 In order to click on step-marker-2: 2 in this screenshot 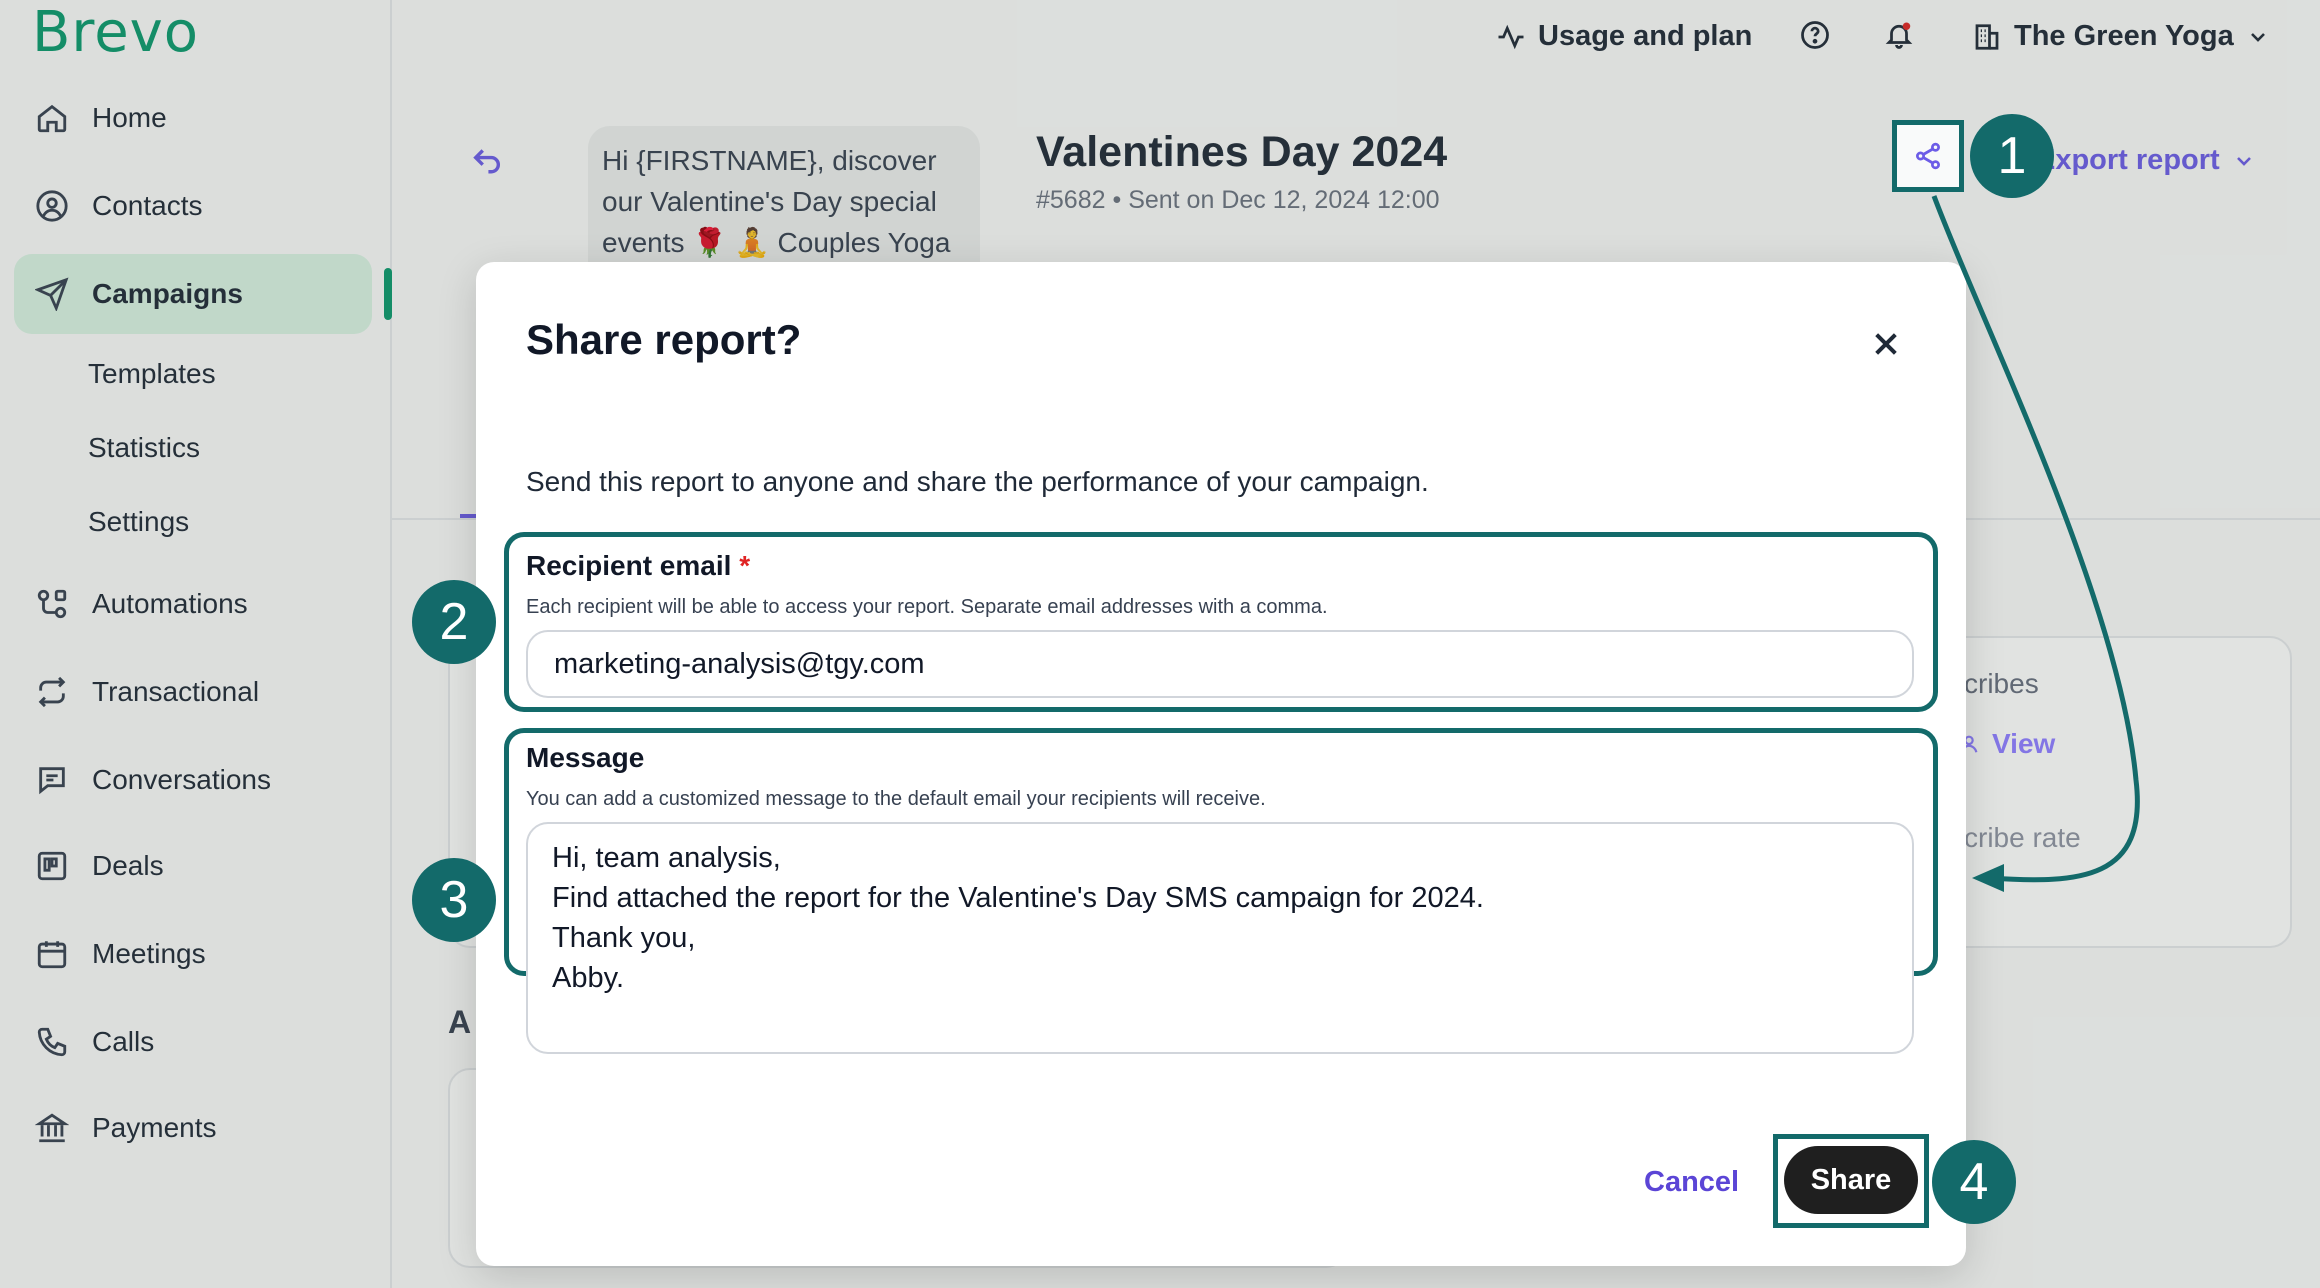, I will do `click(454, 622)`.